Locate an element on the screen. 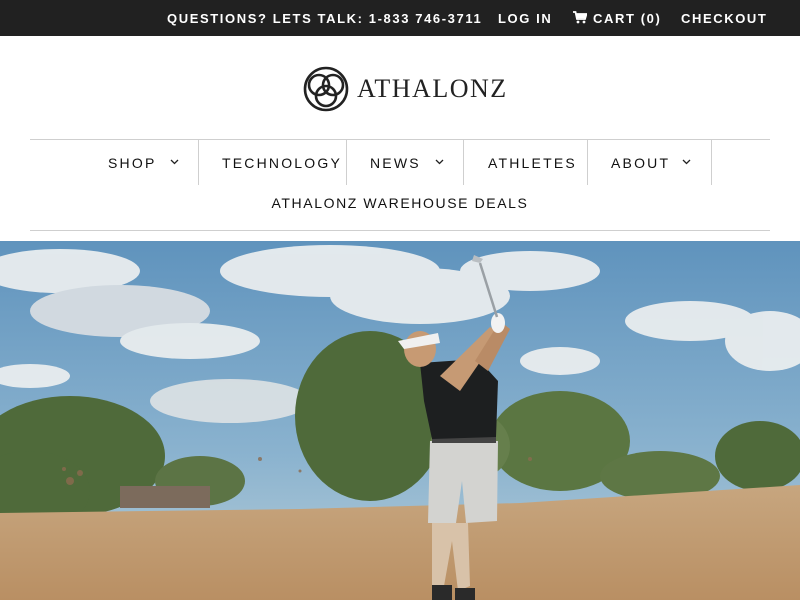 This screenshot has width=800, height=600. nav-item-news: NEWS is located at coordinates (405, 162).